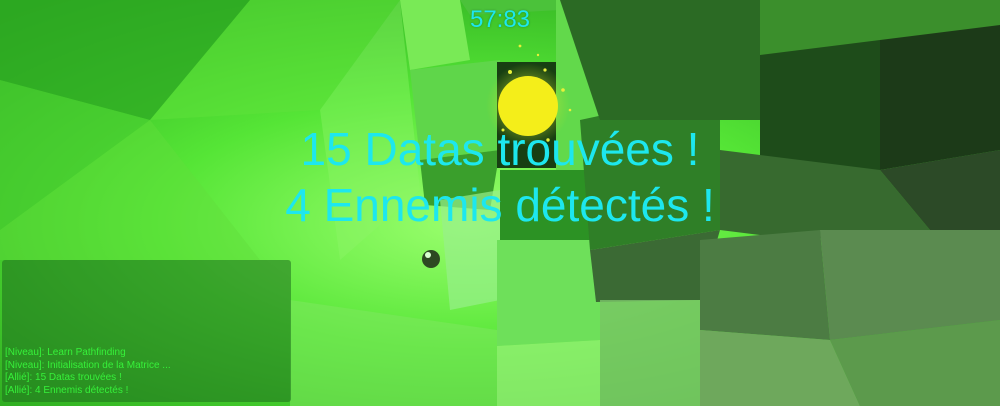 The height and width of the screenshot is (406, 1000). I want to click on enemy-sphere-highlight, so click(428, 255).